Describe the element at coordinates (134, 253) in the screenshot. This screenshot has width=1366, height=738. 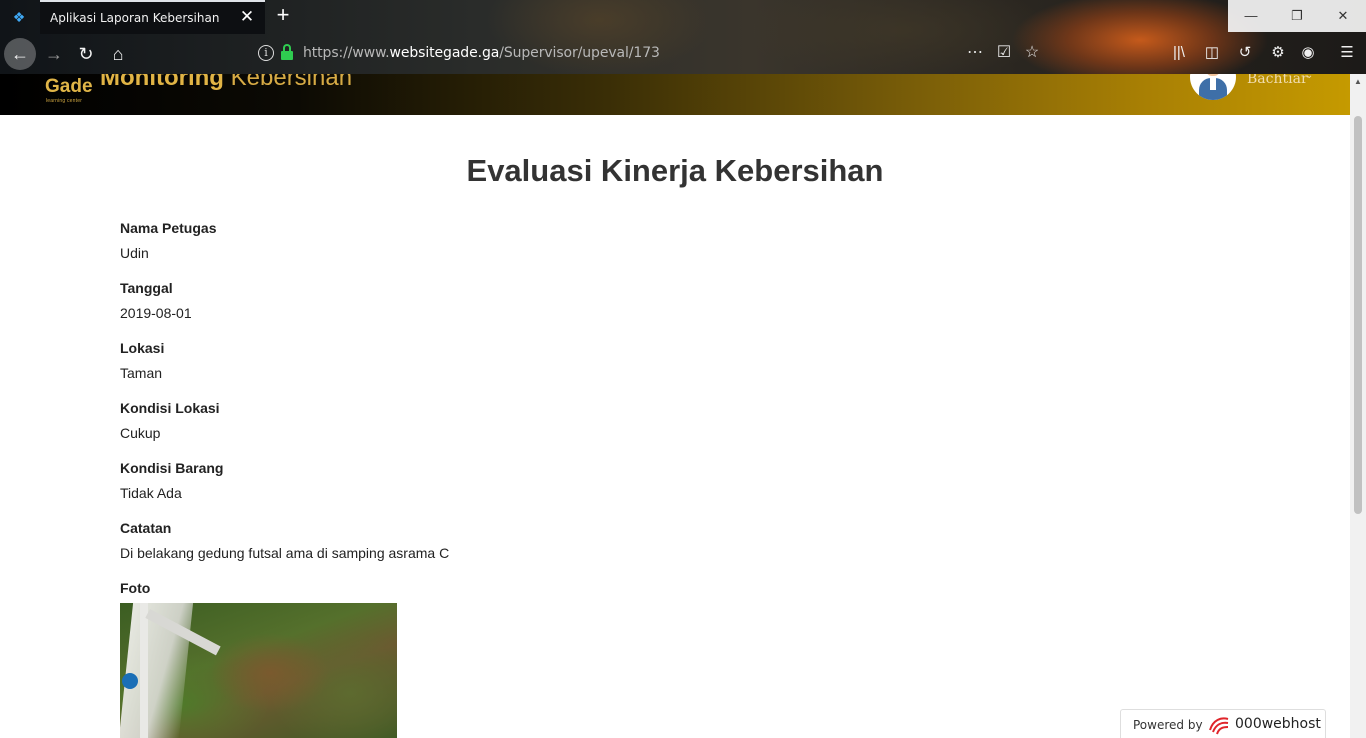
I see `field-value: Udin` at that location.